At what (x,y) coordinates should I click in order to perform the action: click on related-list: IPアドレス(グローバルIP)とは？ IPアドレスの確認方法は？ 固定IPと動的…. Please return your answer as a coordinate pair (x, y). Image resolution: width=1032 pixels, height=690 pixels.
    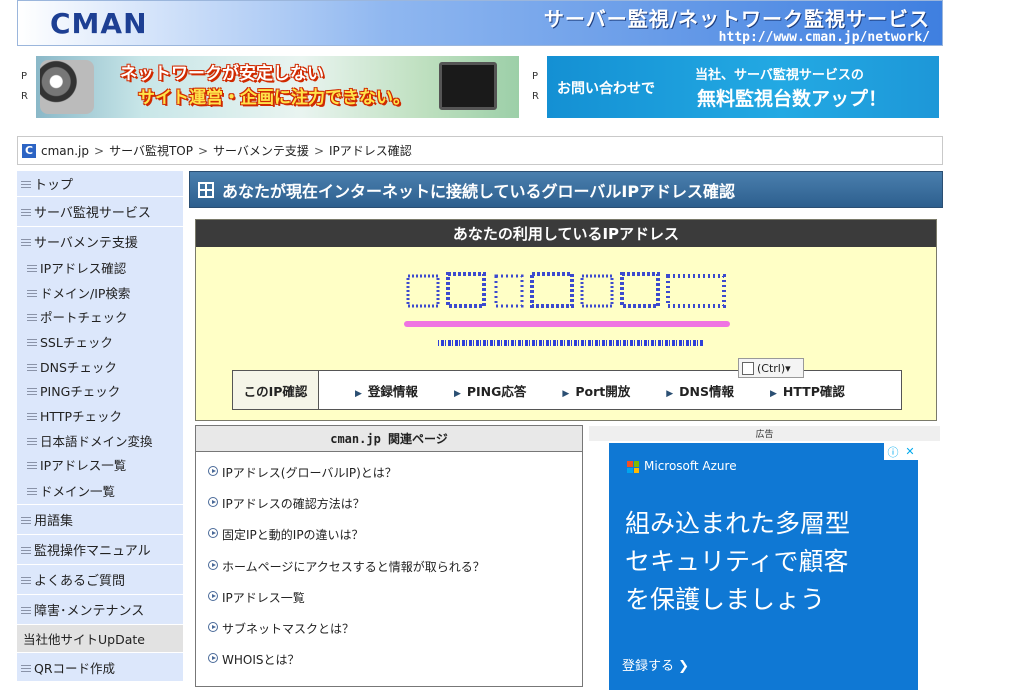
    Looking at the image, I should click on (389, 567).